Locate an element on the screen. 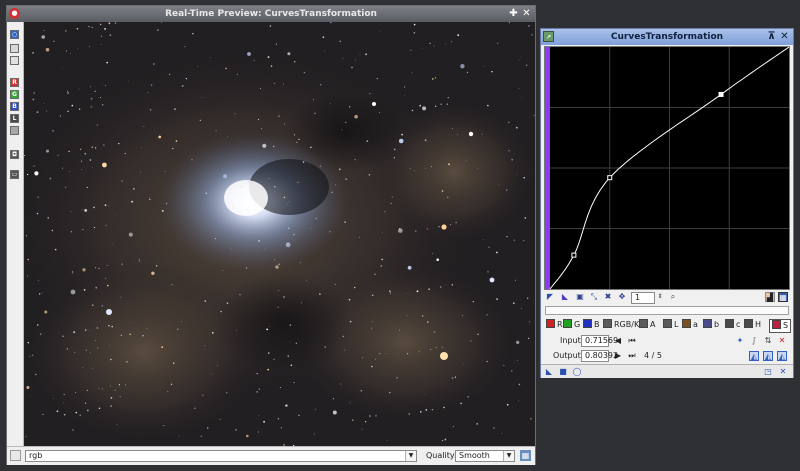 This screenshot has height=471, width=800. channel-a: a is located at coordinates (690, 325).